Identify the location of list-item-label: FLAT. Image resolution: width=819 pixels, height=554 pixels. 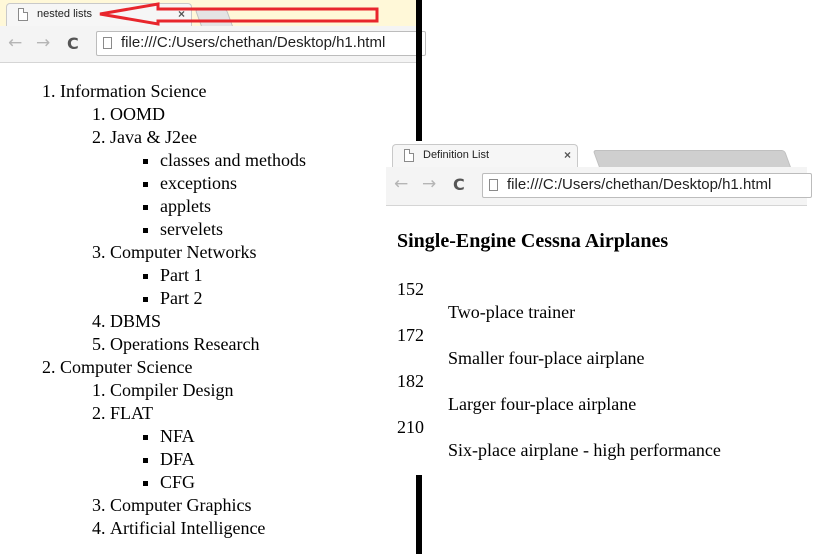
(132, 413).